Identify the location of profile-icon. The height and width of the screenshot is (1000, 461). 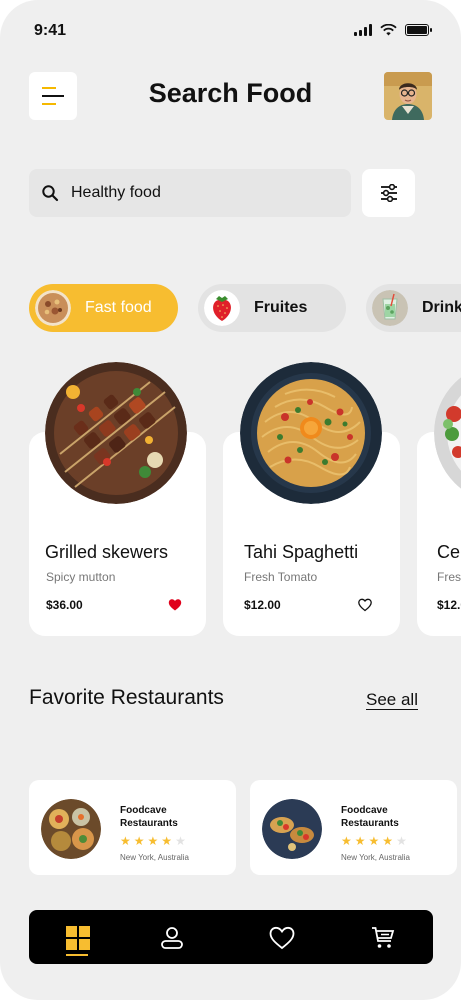
(172, 938).